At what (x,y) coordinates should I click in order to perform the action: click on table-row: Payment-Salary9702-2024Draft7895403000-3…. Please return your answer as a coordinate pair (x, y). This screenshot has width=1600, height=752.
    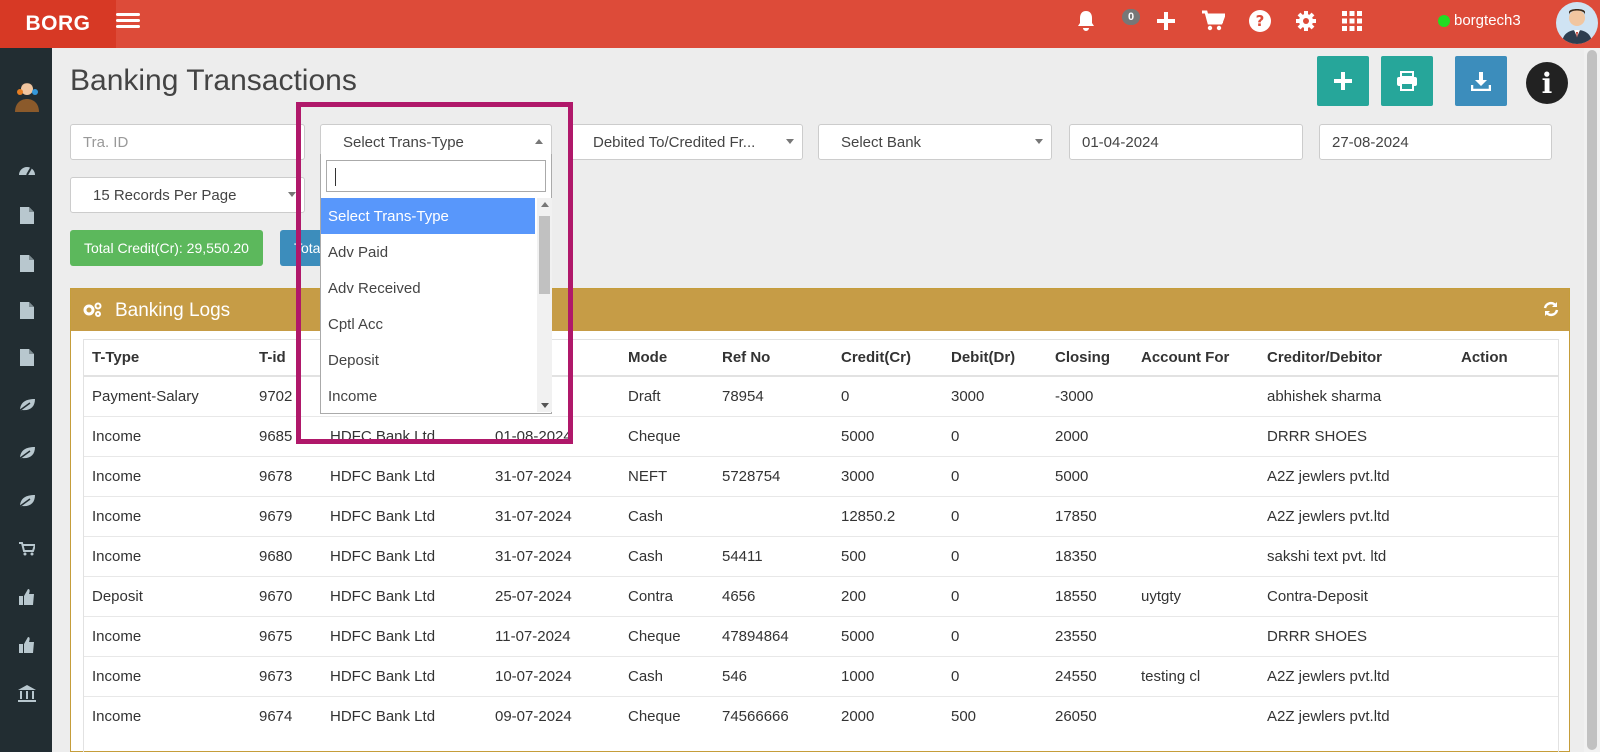
    Looking at the image, I should click on (821, 395).